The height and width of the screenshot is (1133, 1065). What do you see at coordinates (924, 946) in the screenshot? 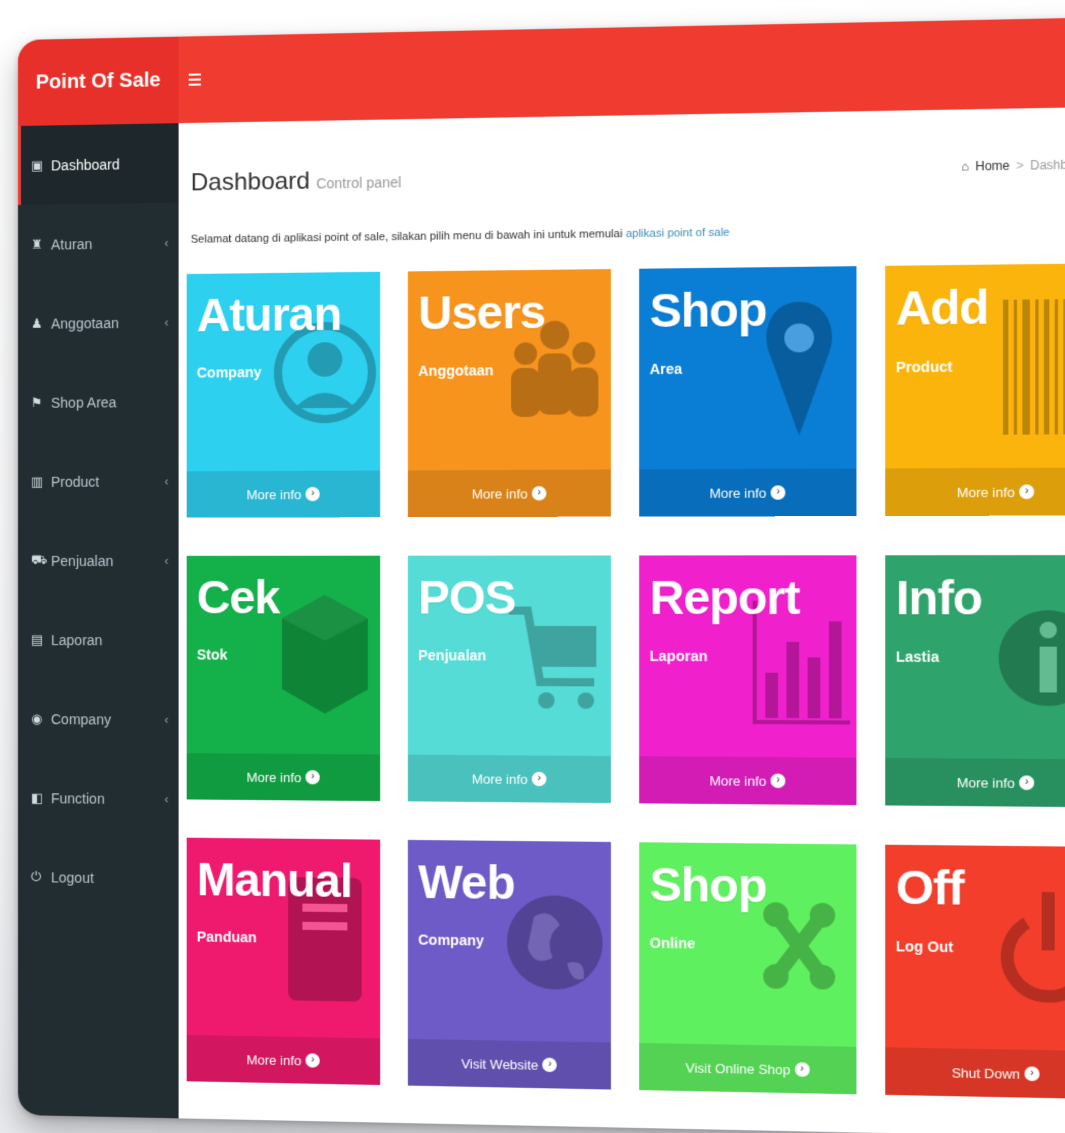
I see `tile-subtitle: Log Out` at bounding box center [924, 946].